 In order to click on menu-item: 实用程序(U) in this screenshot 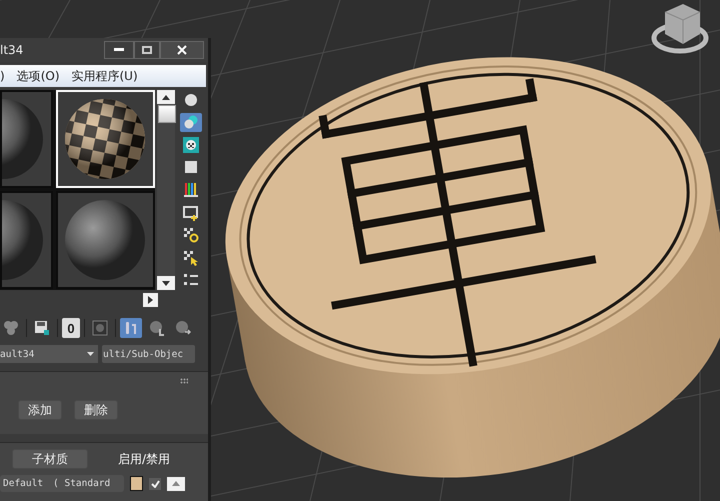, I will do `click(105, 76)`.